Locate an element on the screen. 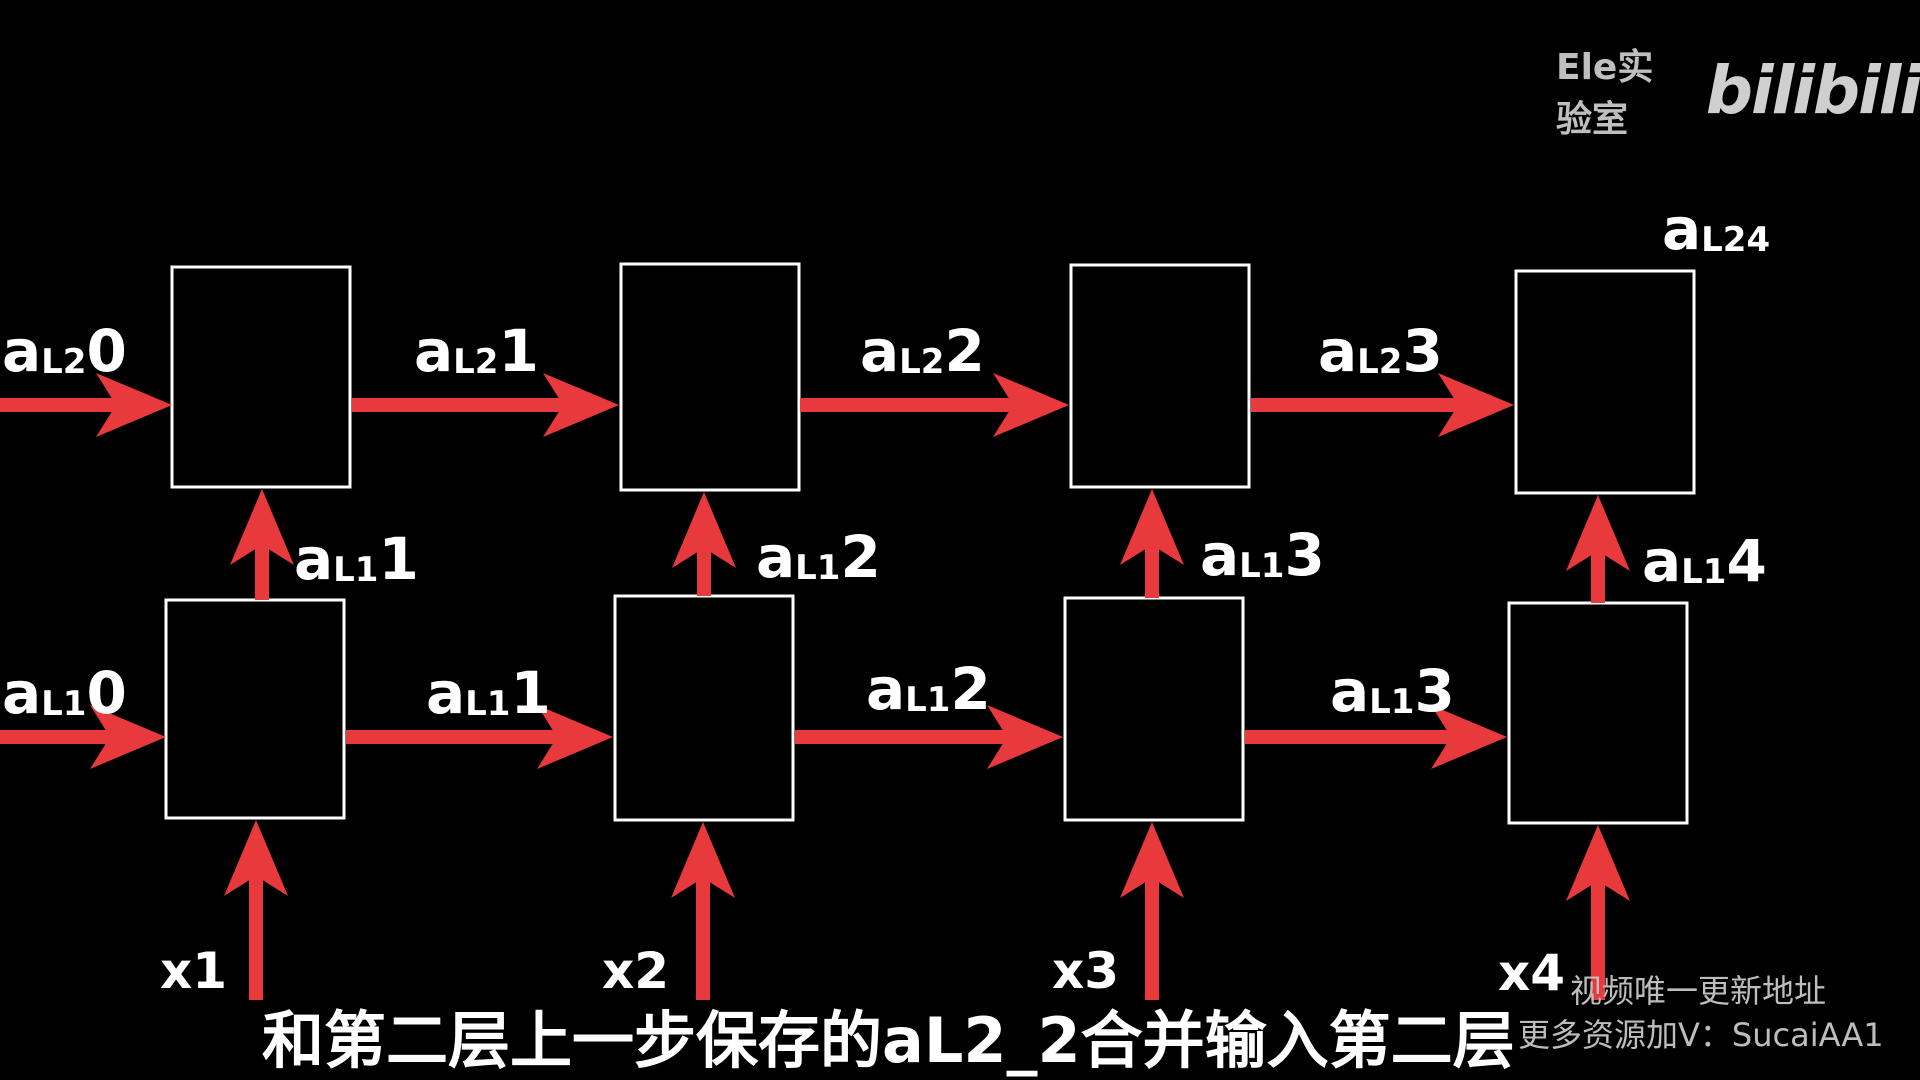  label-aL2-4: aL24 is located at coordinates (1716, 229).